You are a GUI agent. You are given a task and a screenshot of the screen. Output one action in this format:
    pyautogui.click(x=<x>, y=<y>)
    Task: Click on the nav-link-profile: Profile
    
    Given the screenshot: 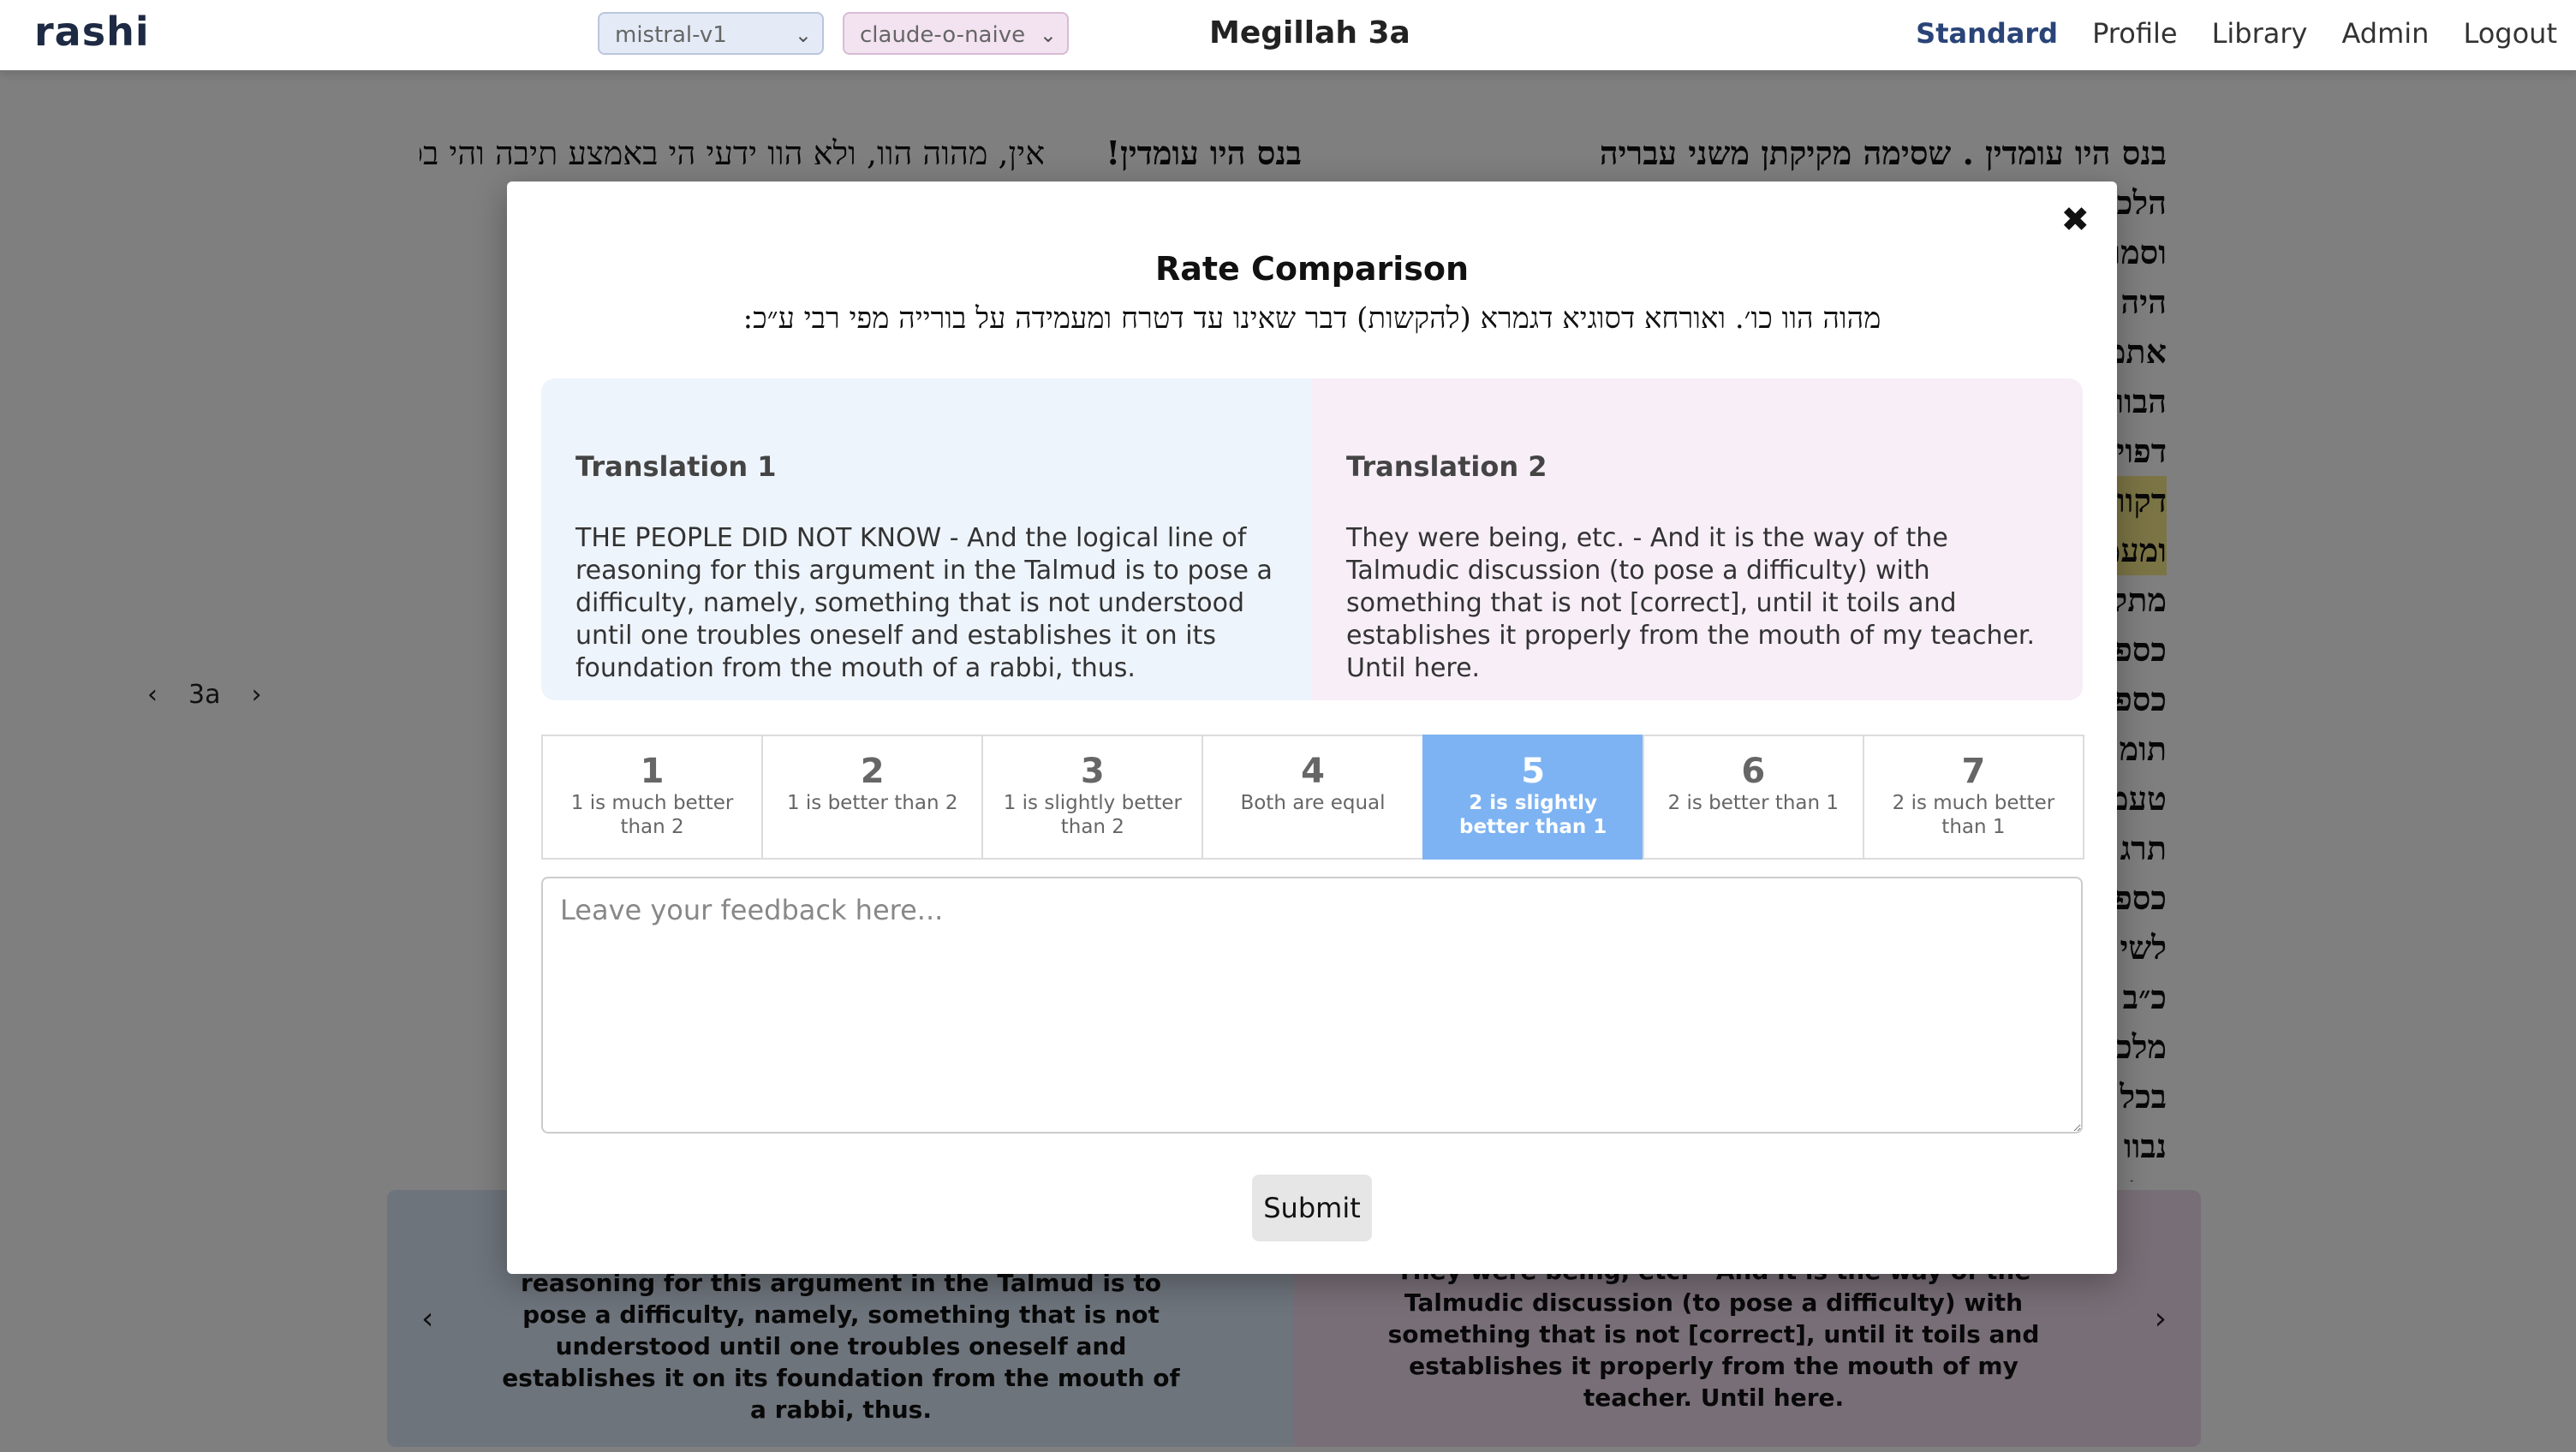 What is the action you would take?
    pyautogui.click(x=2135, y=33)
    